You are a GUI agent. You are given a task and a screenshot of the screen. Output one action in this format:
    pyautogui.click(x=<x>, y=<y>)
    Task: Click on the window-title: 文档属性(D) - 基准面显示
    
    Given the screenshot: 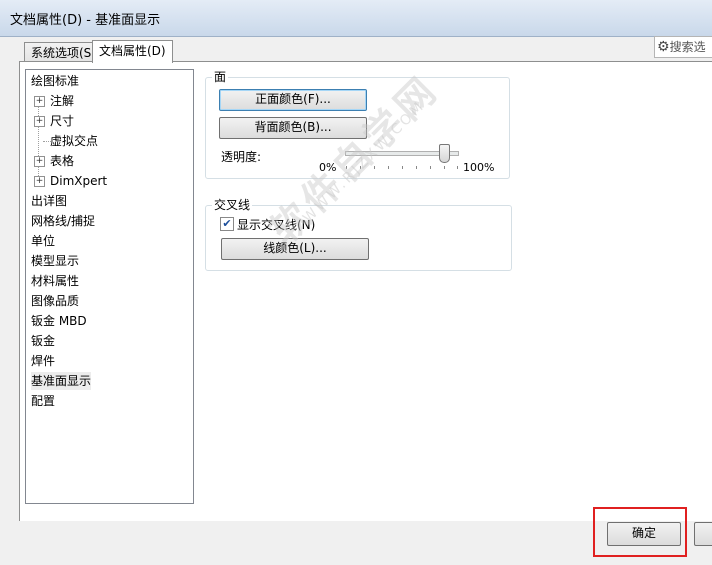 What is the action you would take?
    pyautogui.click(x=85, y=20)
    